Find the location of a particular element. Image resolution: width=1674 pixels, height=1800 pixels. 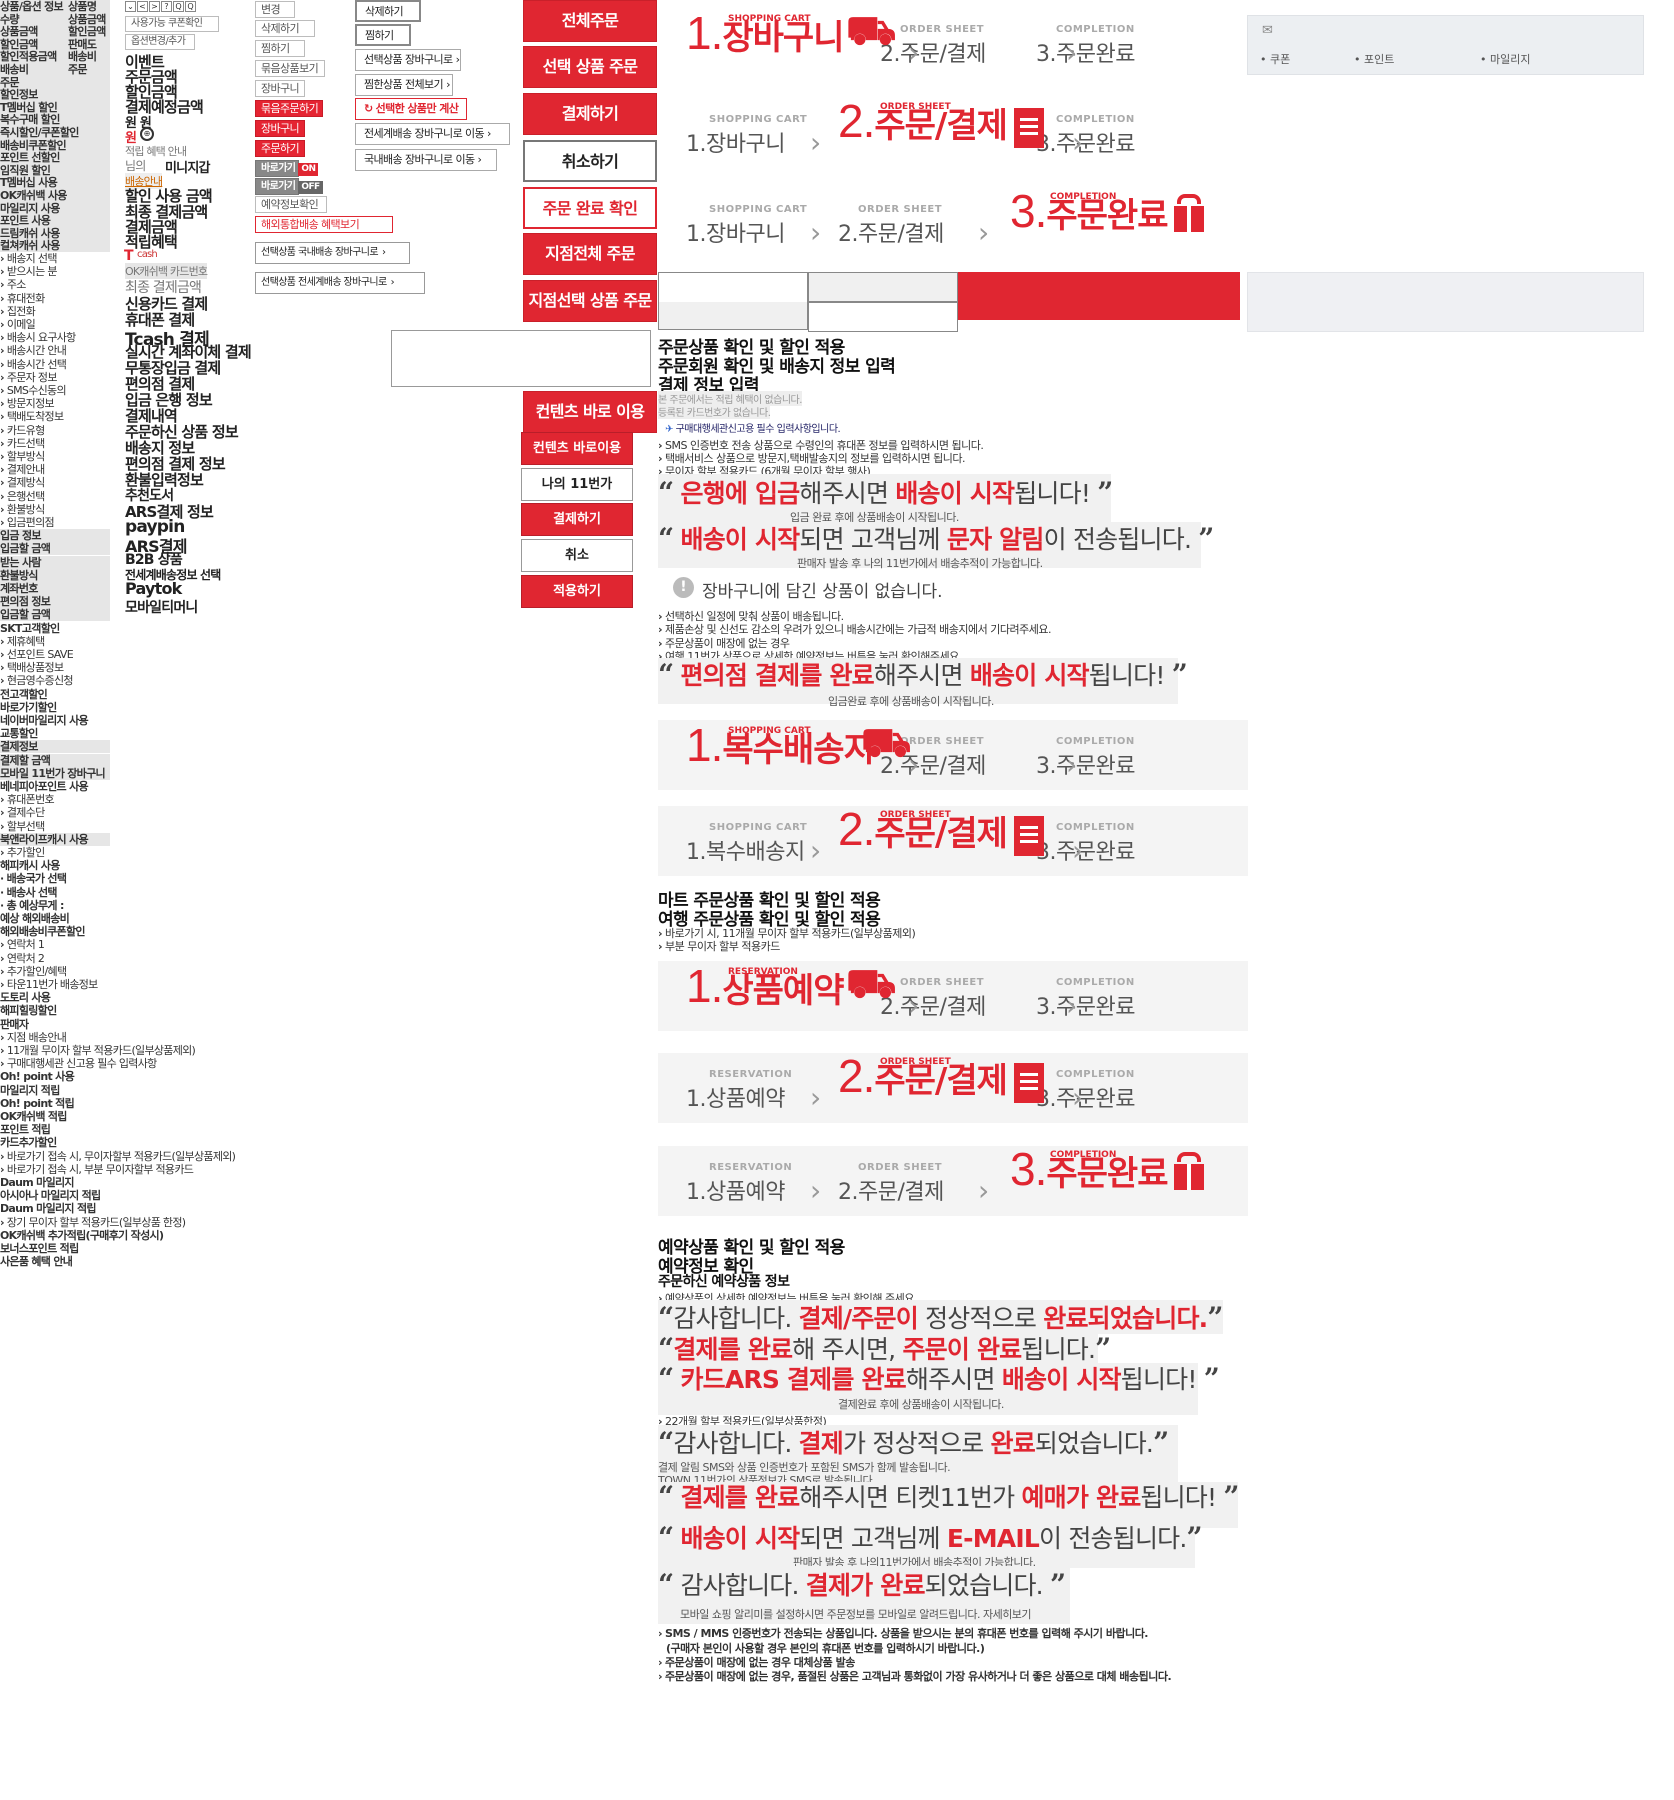

label-text: 보너스포인트 적립 is located at coordinates (39, 1248).